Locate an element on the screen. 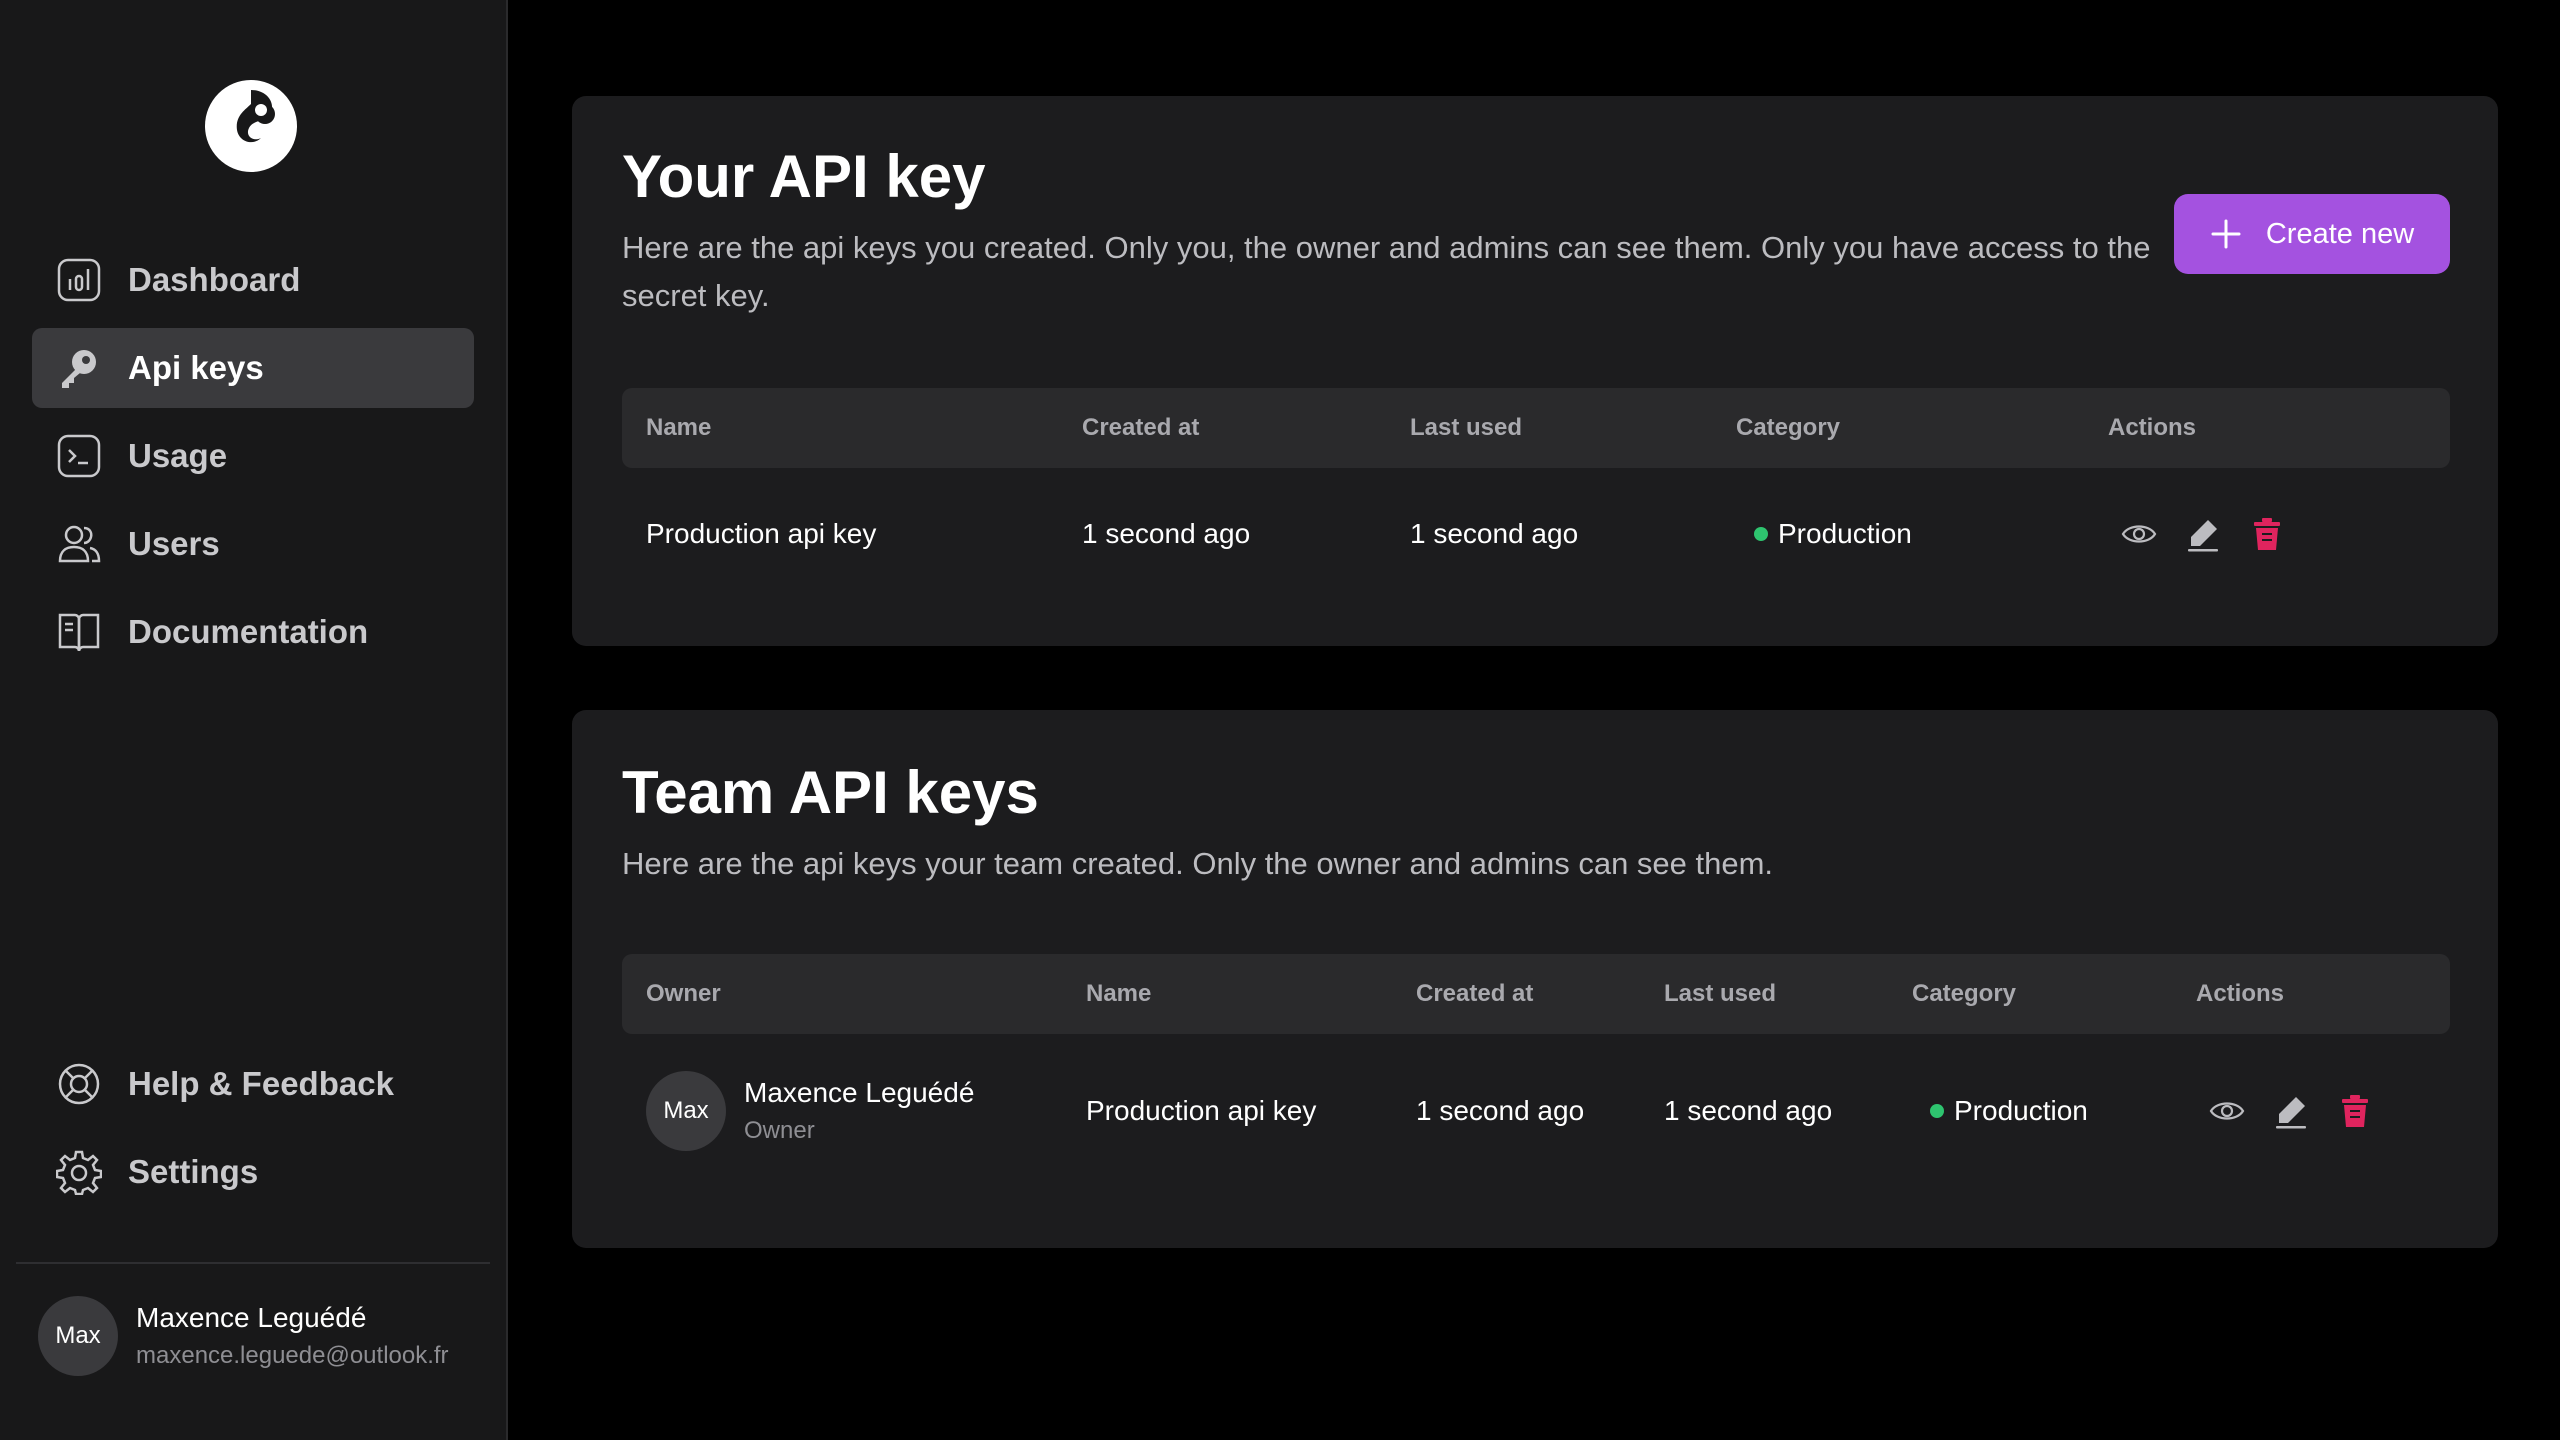 The image size is (2560, 1440). sidebar-item-help-feedback: Help & Feedback is located at coordinates (253, 1084).